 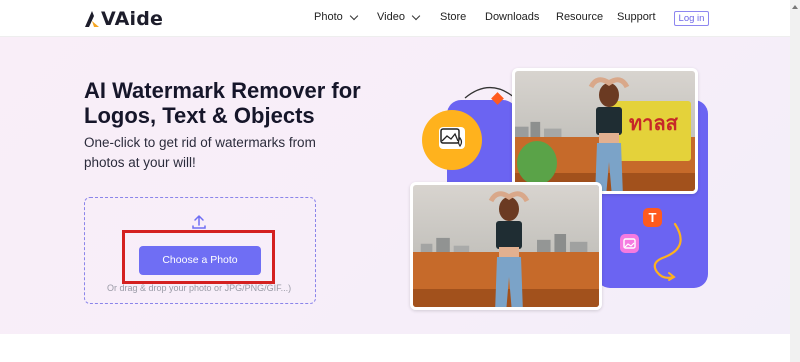 I want to click on nav-item-label: Resource, so click(x=580, y=17).